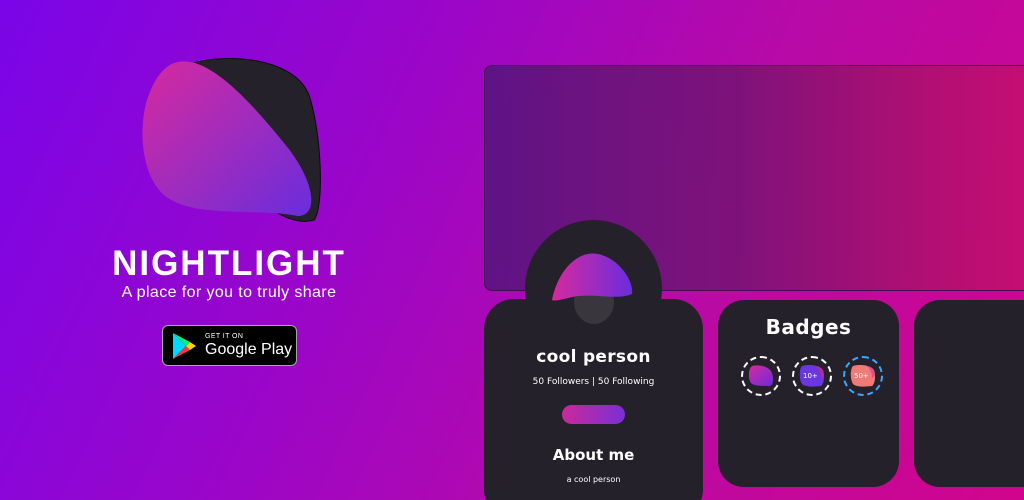 The image size is (1024, 500). What do you see at coordinates (593, 455) in the screenshot?
I see `about-heading: About me` at bounding box center [593, 455].